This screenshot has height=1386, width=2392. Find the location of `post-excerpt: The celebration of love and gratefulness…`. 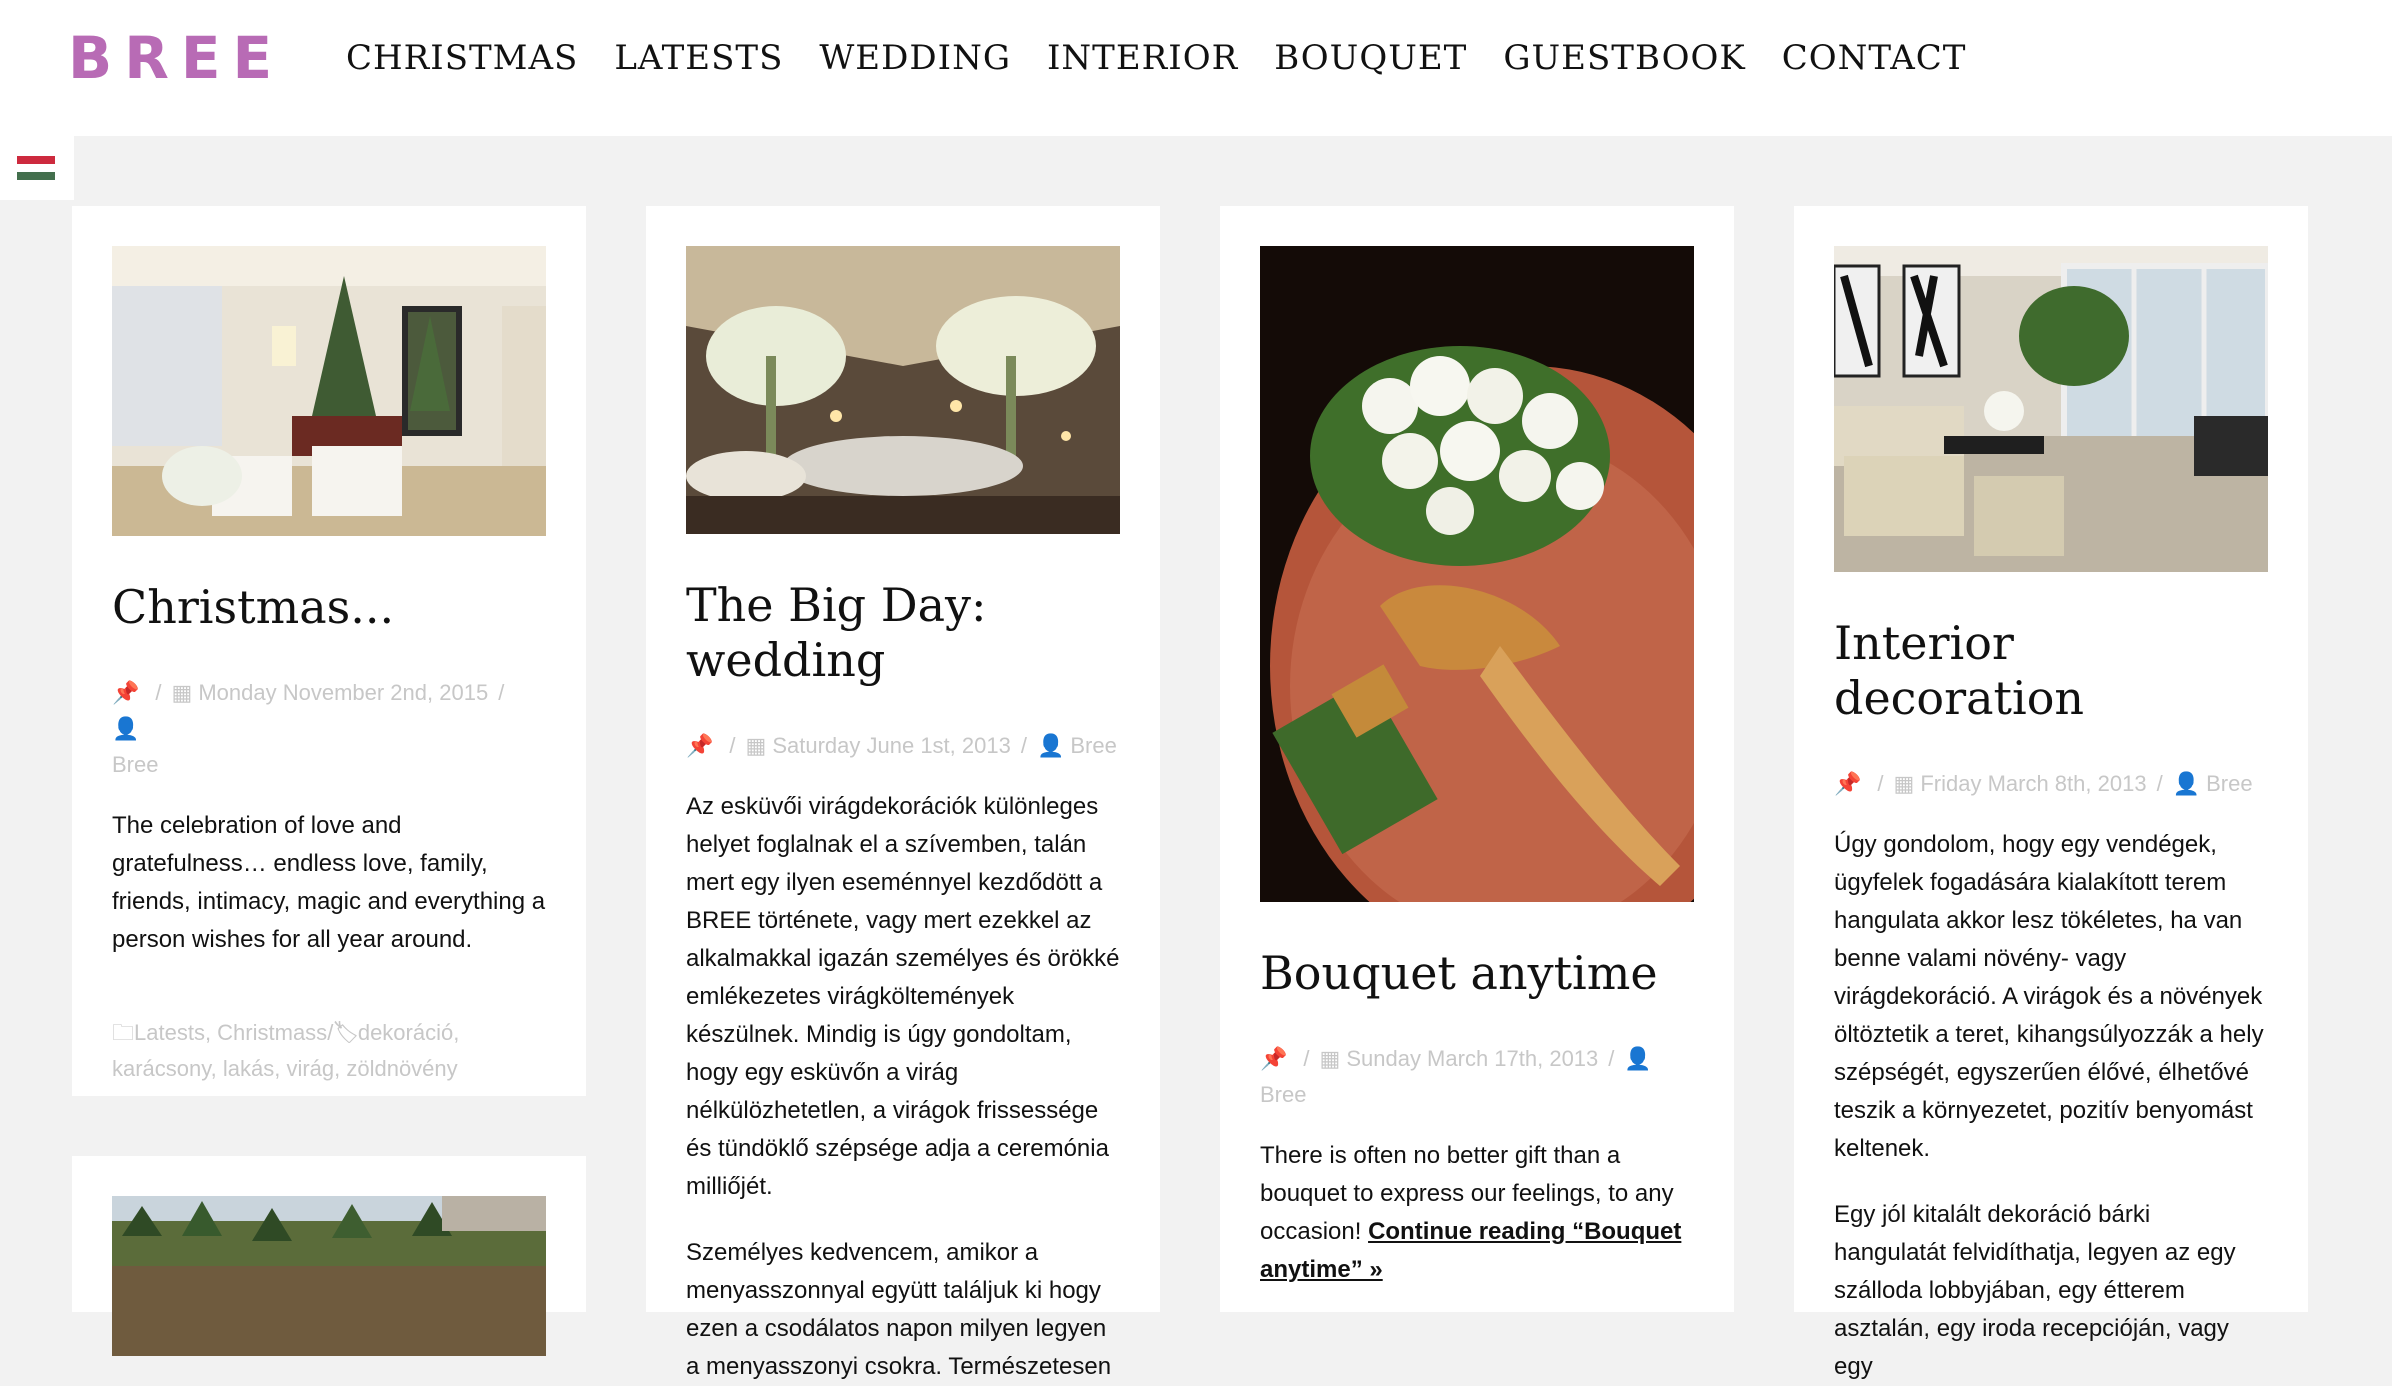

post-excerpt: The celebration of love and gratefulness… is located at coordinates (329, 883).